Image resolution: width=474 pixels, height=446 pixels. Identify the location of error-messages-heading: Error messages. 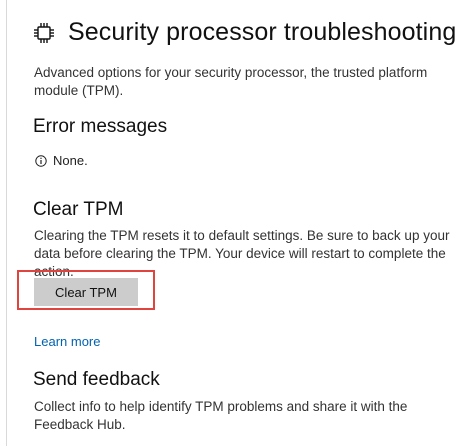
(100, 126).